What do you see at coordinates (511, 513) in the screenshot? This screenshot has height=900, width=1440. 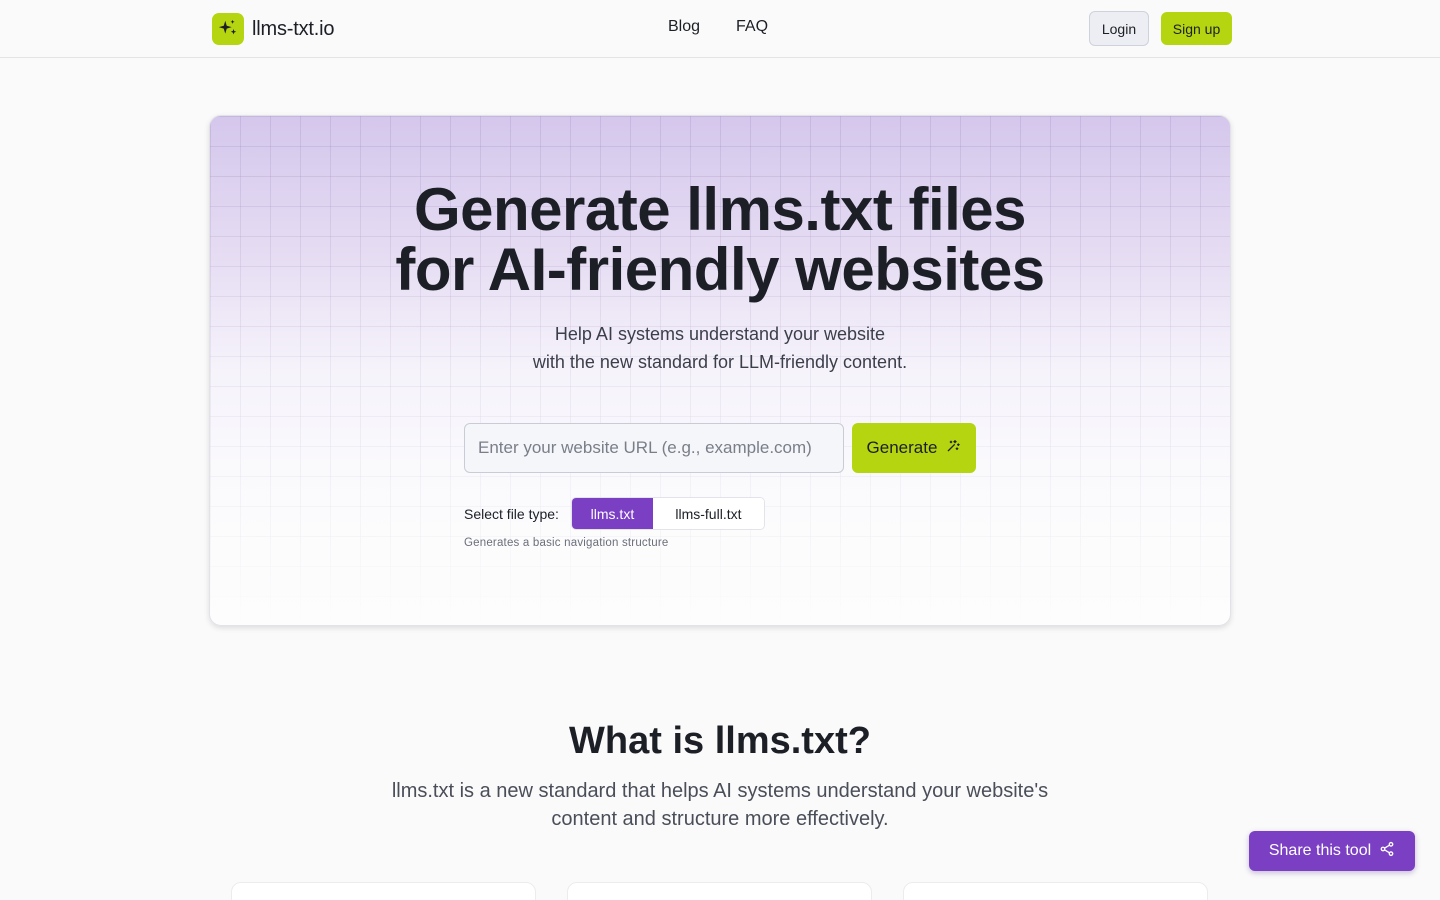 I see `file-type-label: Select file type:` at bounding box center [511, 513].